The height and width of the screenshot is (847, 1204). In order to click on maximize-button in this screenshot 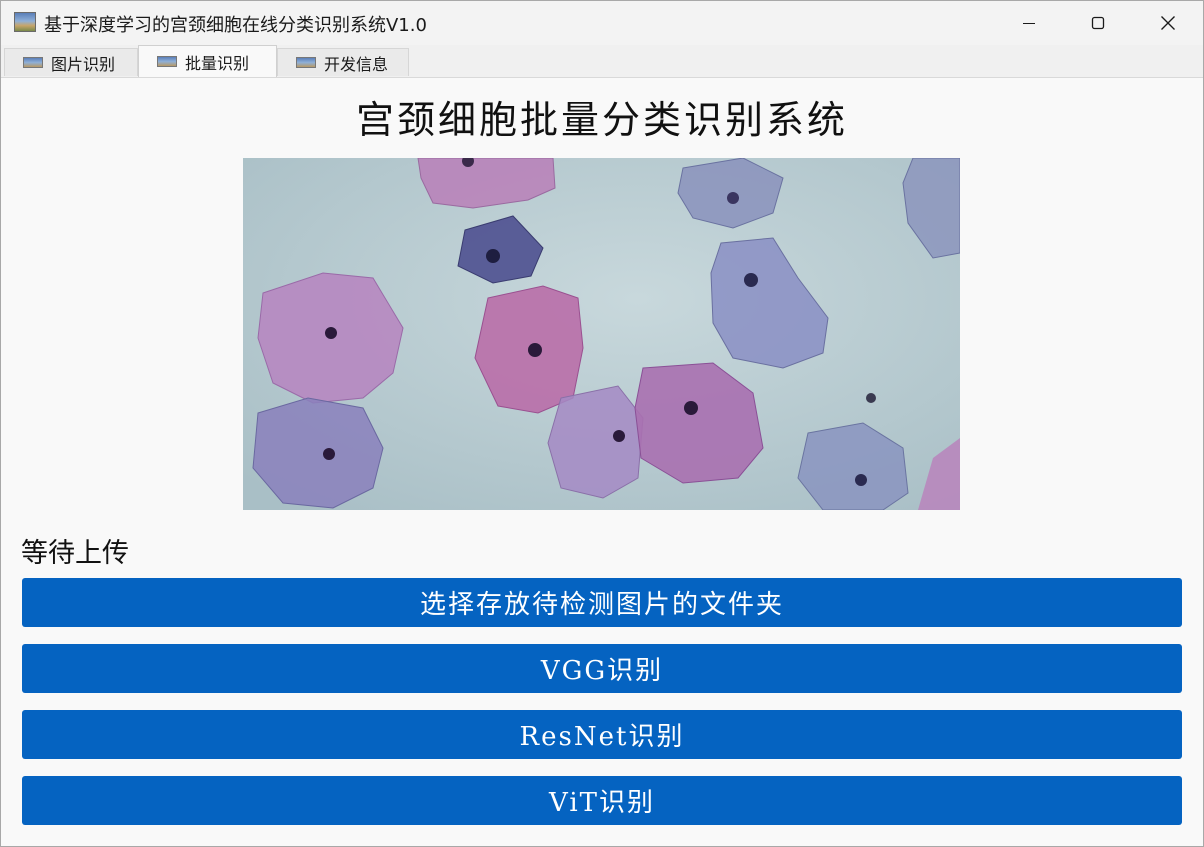, I will do `click(1098, 23)`.